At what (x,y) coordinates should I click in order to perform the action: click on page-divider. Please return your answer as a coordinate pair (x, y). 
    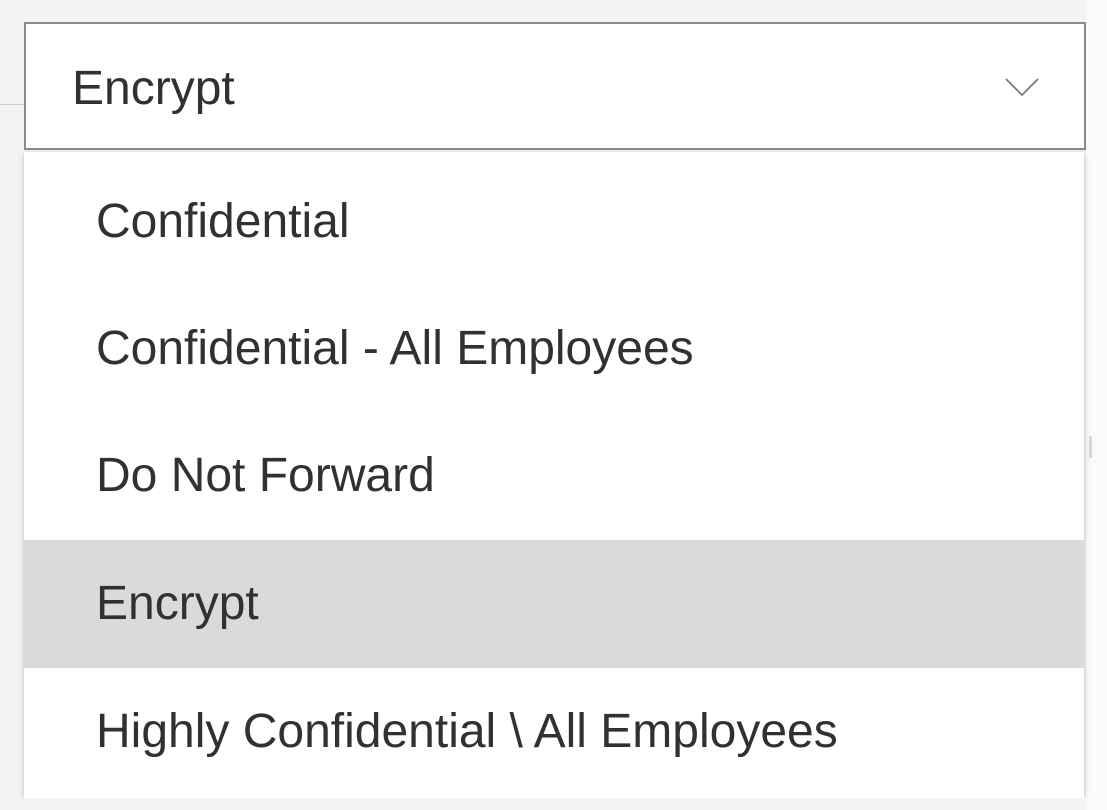
    Looking at the image, I should click on (13, 104).